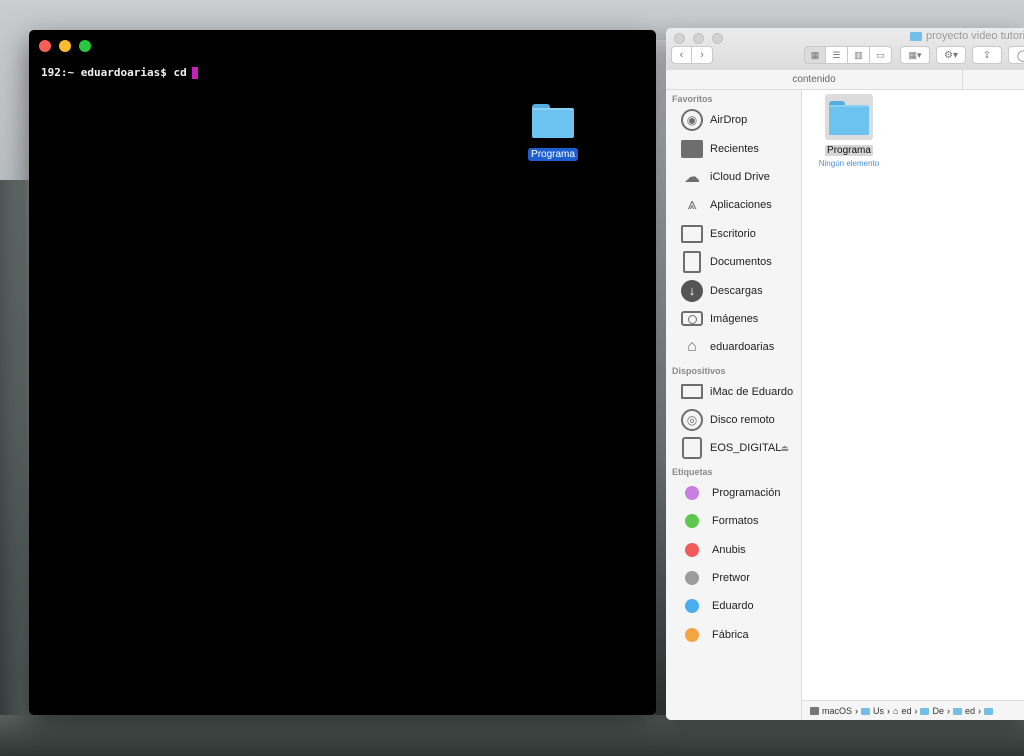  I want to click on share-button: ⇪, so click(987, 55).